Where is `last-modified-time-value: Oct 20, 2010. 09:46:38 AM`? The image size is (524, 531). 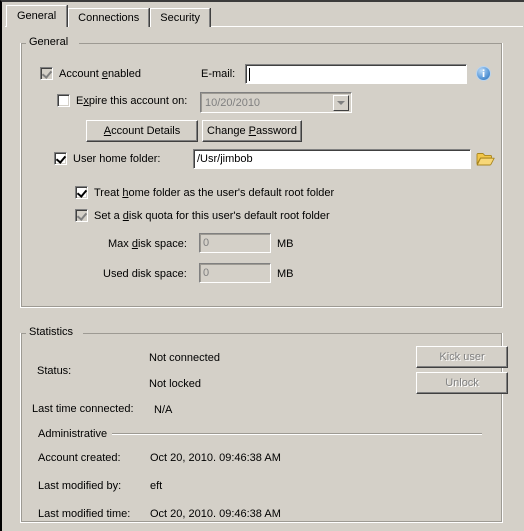
last-modified-time-value: Oct 20, 2010. 09:46:38 AM is located at coordinates (215, 514).